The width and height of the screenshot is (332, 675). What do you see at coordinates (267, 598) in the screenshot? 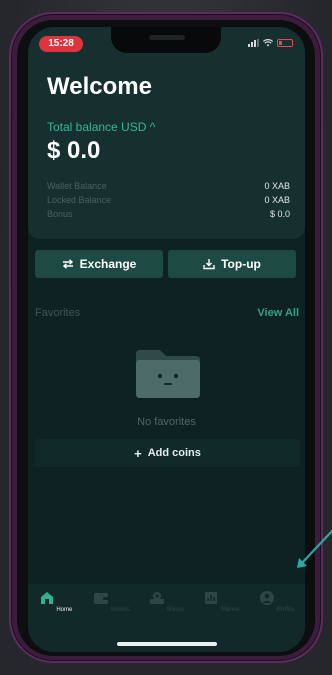
I see `user-icon` at bounding box center [267, 598].